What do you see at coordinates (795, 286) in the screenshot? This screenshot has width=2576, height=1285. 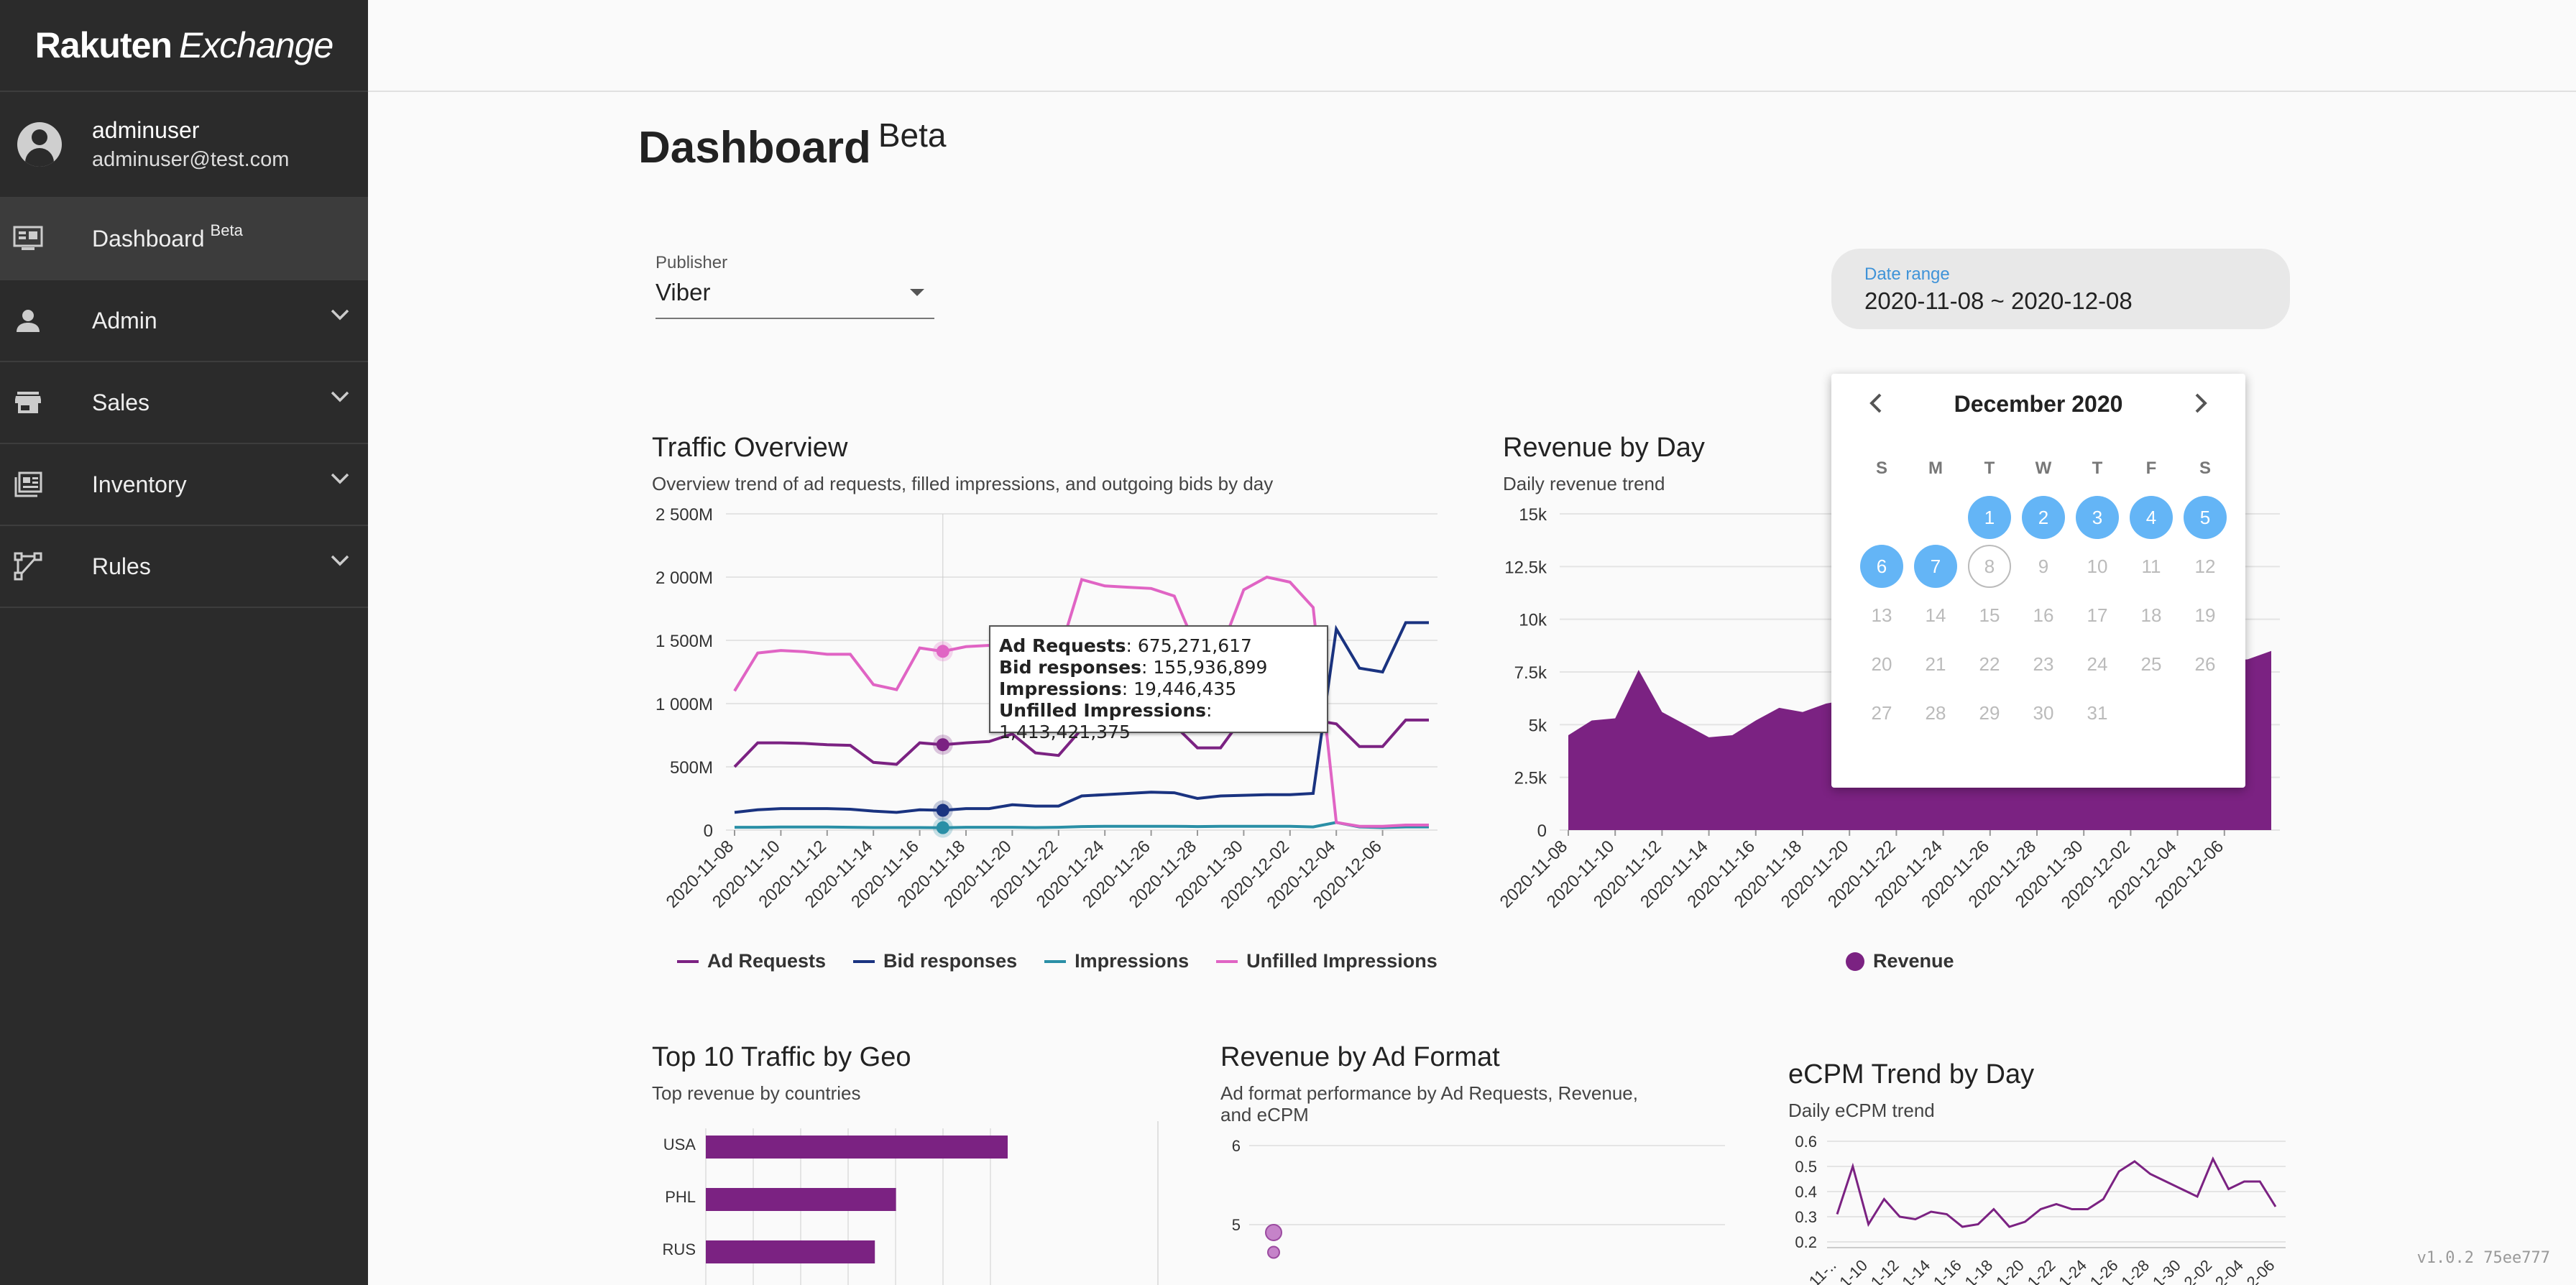 I see `publisher-select: Publisher Viber` at bounding box center [795, 286].